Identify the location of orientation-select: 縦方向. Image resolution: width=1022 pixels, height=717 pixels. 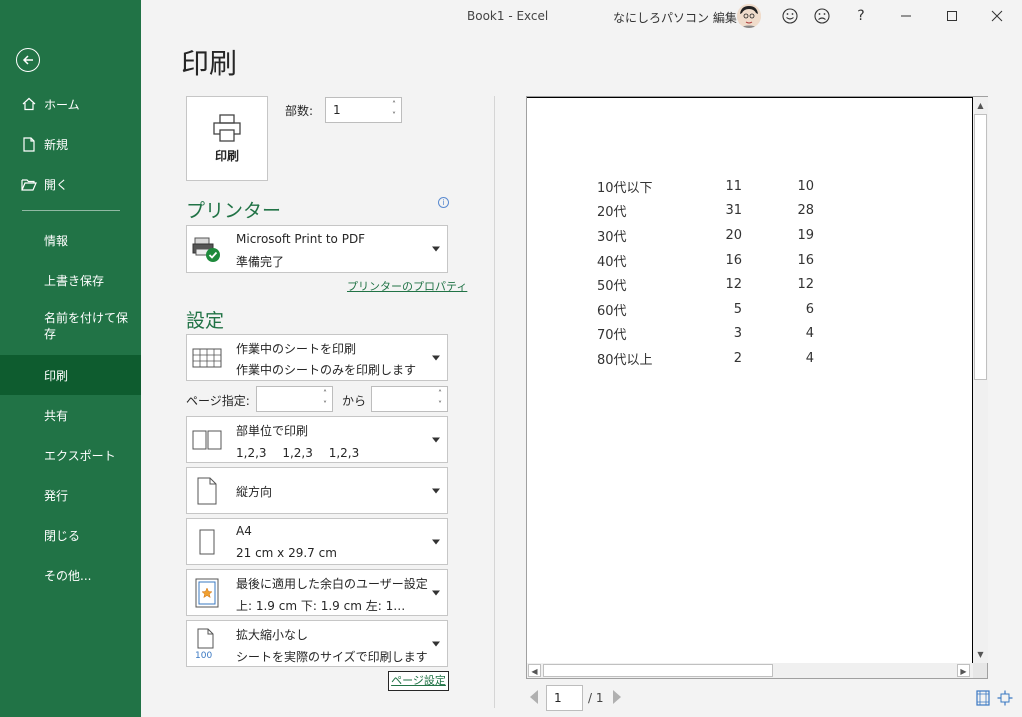
(317, 490).